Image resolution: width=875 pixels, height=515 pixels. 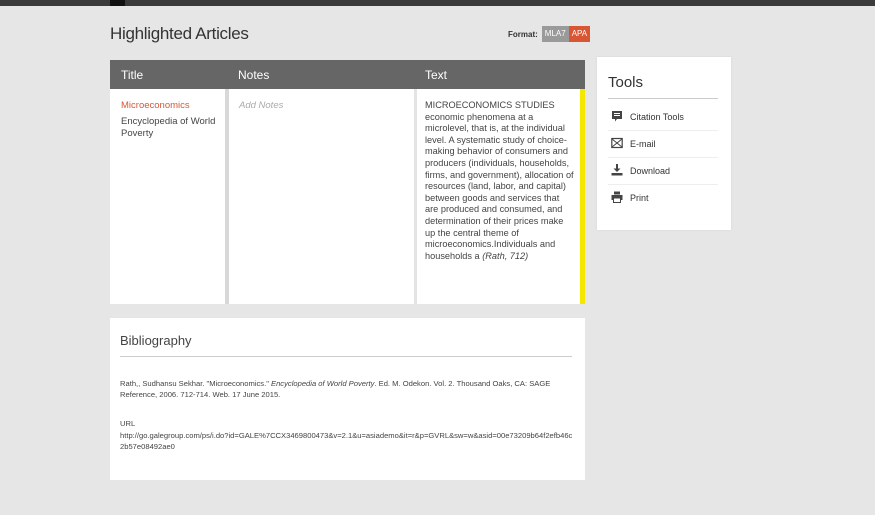 What do you see at coordinates (617, 143) in the screenshot?
I see `email-icon` at bounding box center [617, 143].